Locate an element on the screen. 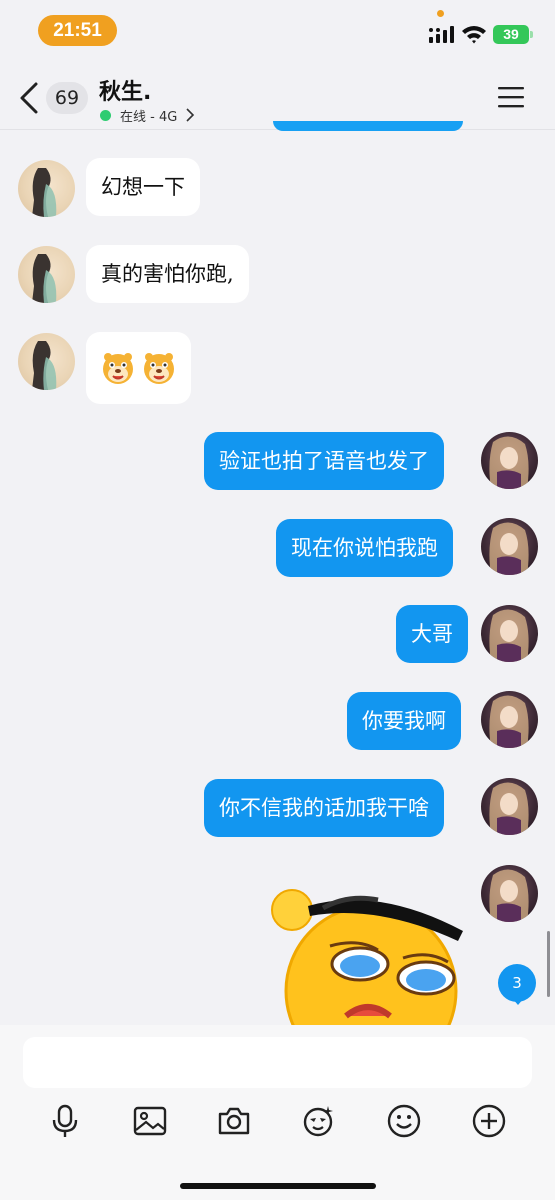 This screenshot has width=555, height=1200. message-bubble-incoming is located at coordinates (138, 368).